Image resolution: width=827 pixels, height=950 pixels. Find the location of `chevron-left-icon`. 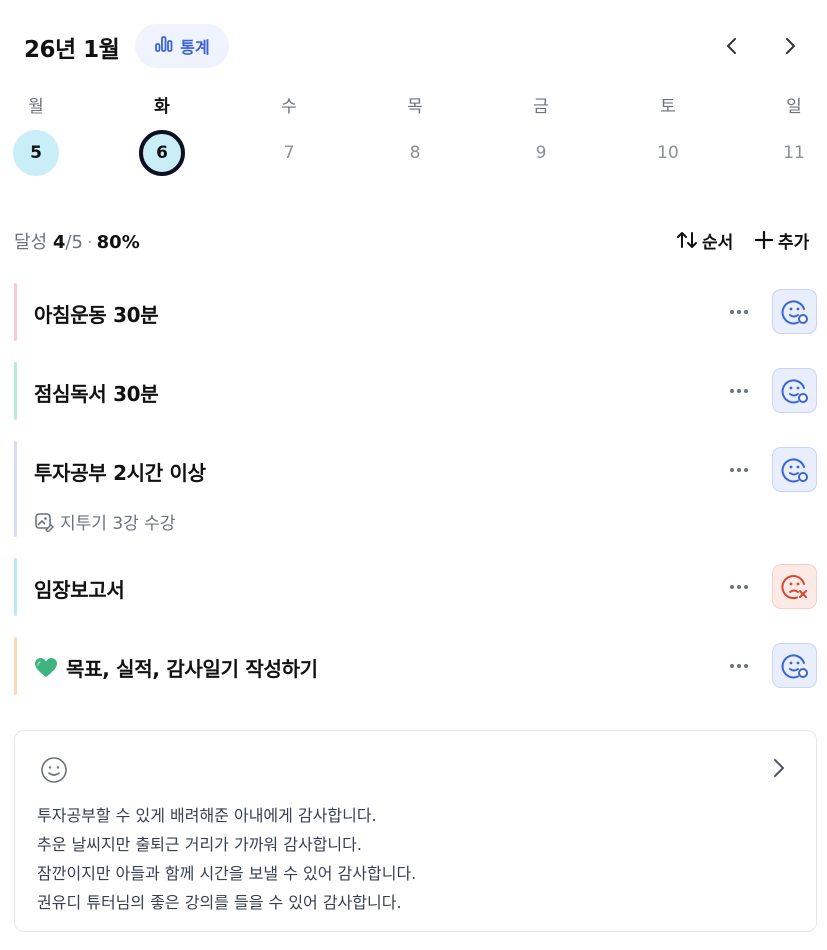

chevron-left-icon is located at coordinates (731, 46).